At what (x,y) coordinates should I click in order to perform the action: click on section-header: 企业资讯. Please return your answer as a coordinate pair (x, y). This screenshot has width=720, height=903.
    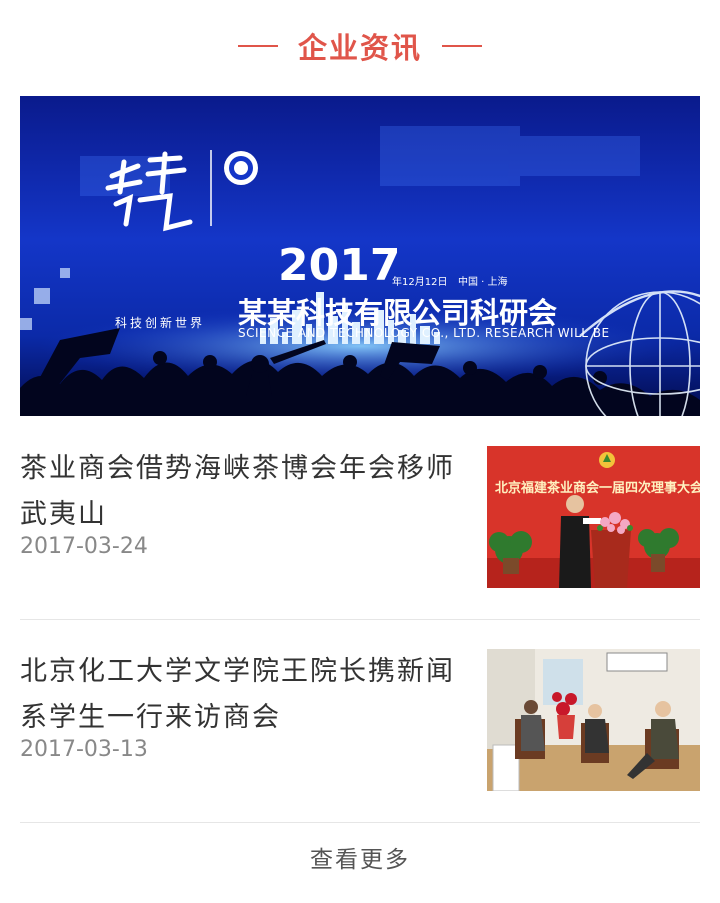
    Looking at the image, I should click on (360, 46).